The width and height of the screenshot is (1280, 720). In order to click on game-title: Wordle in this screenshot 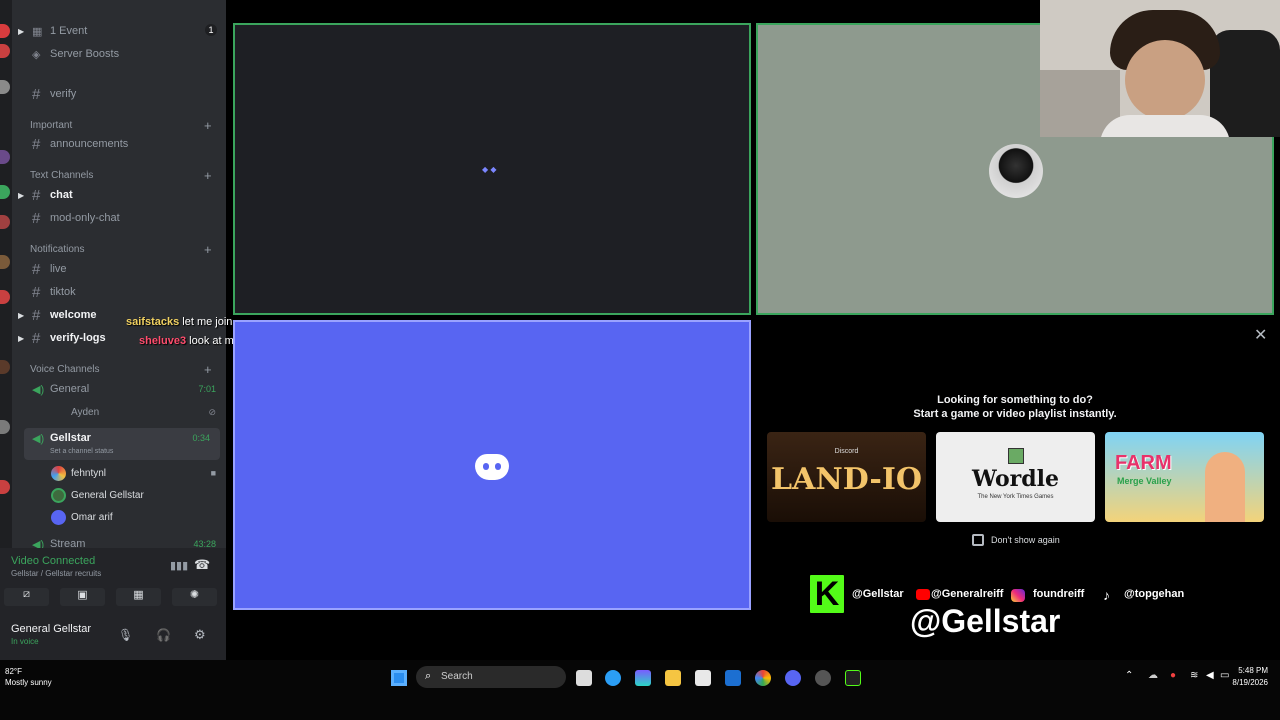, I will do `click(1015, 479)`.